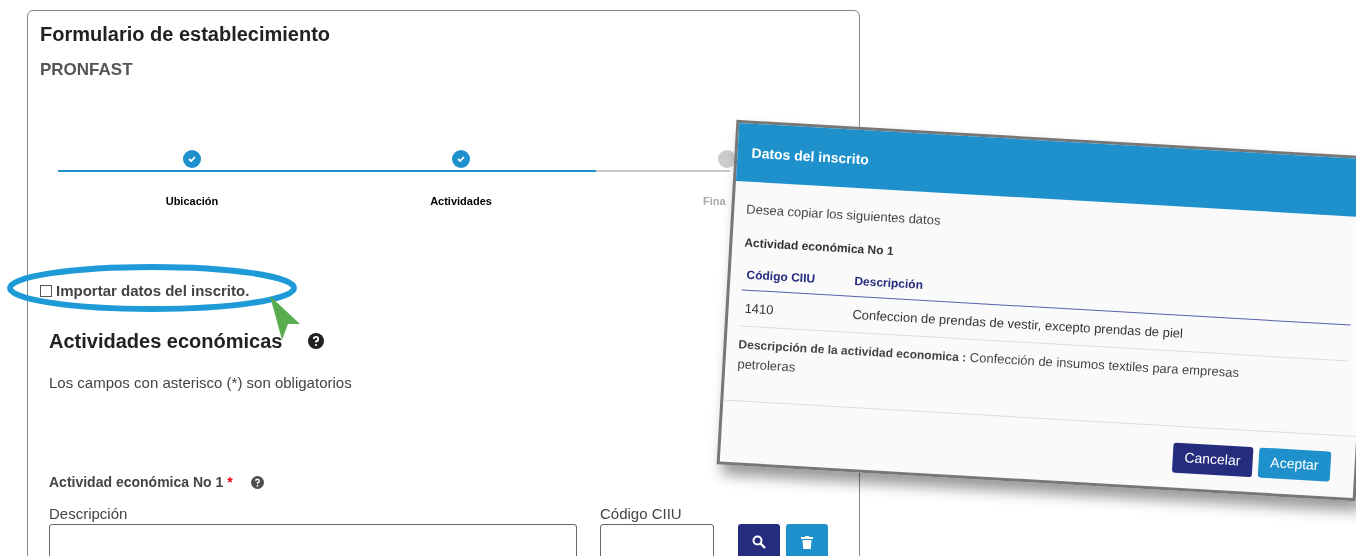 This screenshot has height=556, width=1356. I want to click on section-title: Actividades económicas, so click(166, 341).